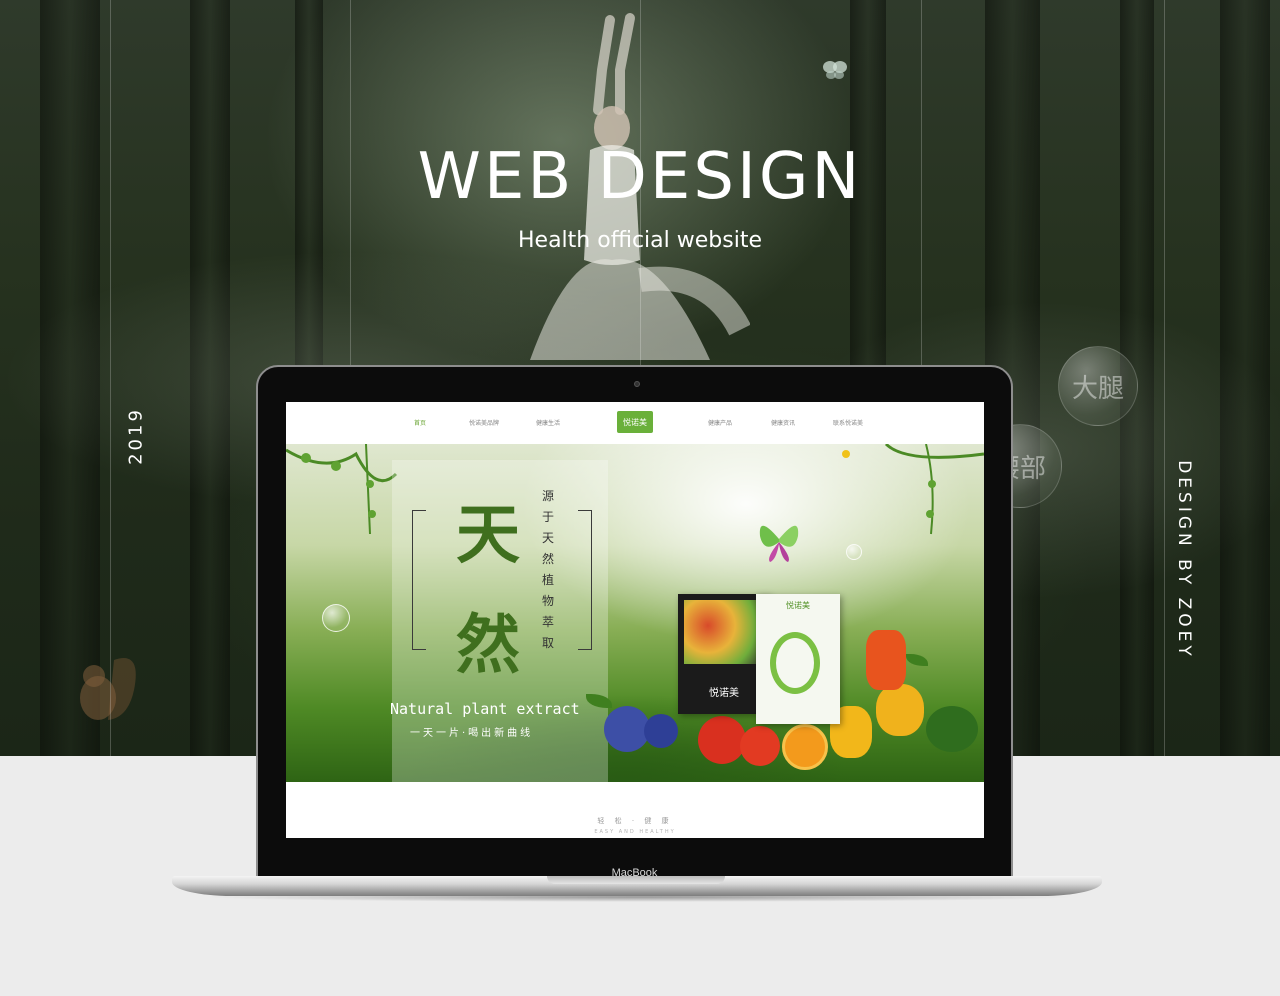  I want to click on broccoli, so click(952, 729).